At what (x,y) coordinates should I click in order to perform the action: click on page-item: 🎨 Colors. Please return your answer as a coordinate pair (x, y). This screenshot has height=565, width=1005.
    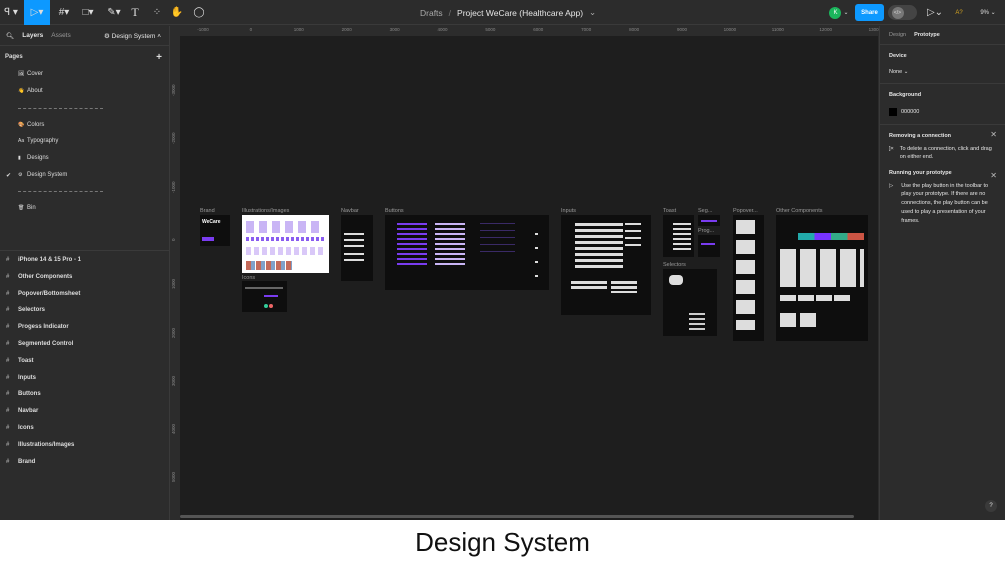
    Looking at the image, I should click on (85, 125).